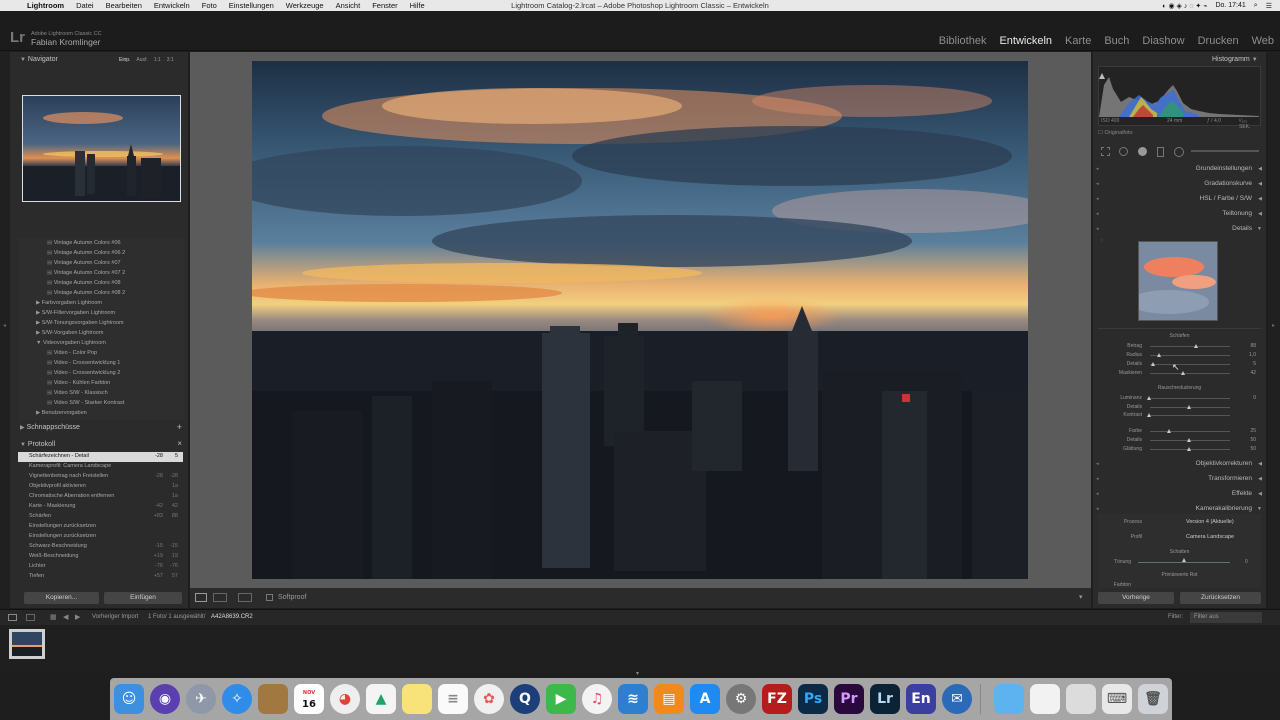 Image resolution: width=1280 pixels, height=720 pixels. I want to click on slider-value: 42, so click(1249, 373).